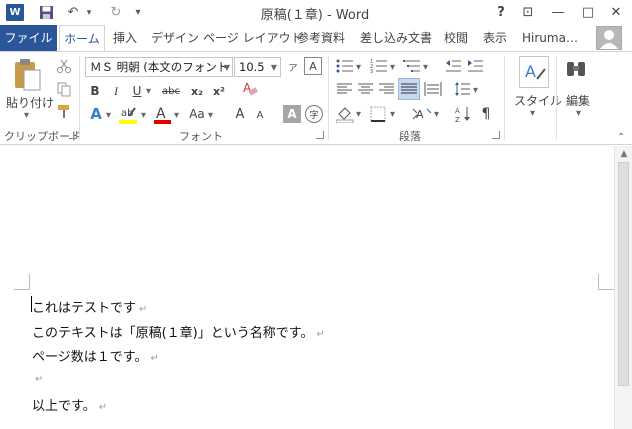 The image size is (632, 429). I want to click on shading-icon, so click(344, 114).